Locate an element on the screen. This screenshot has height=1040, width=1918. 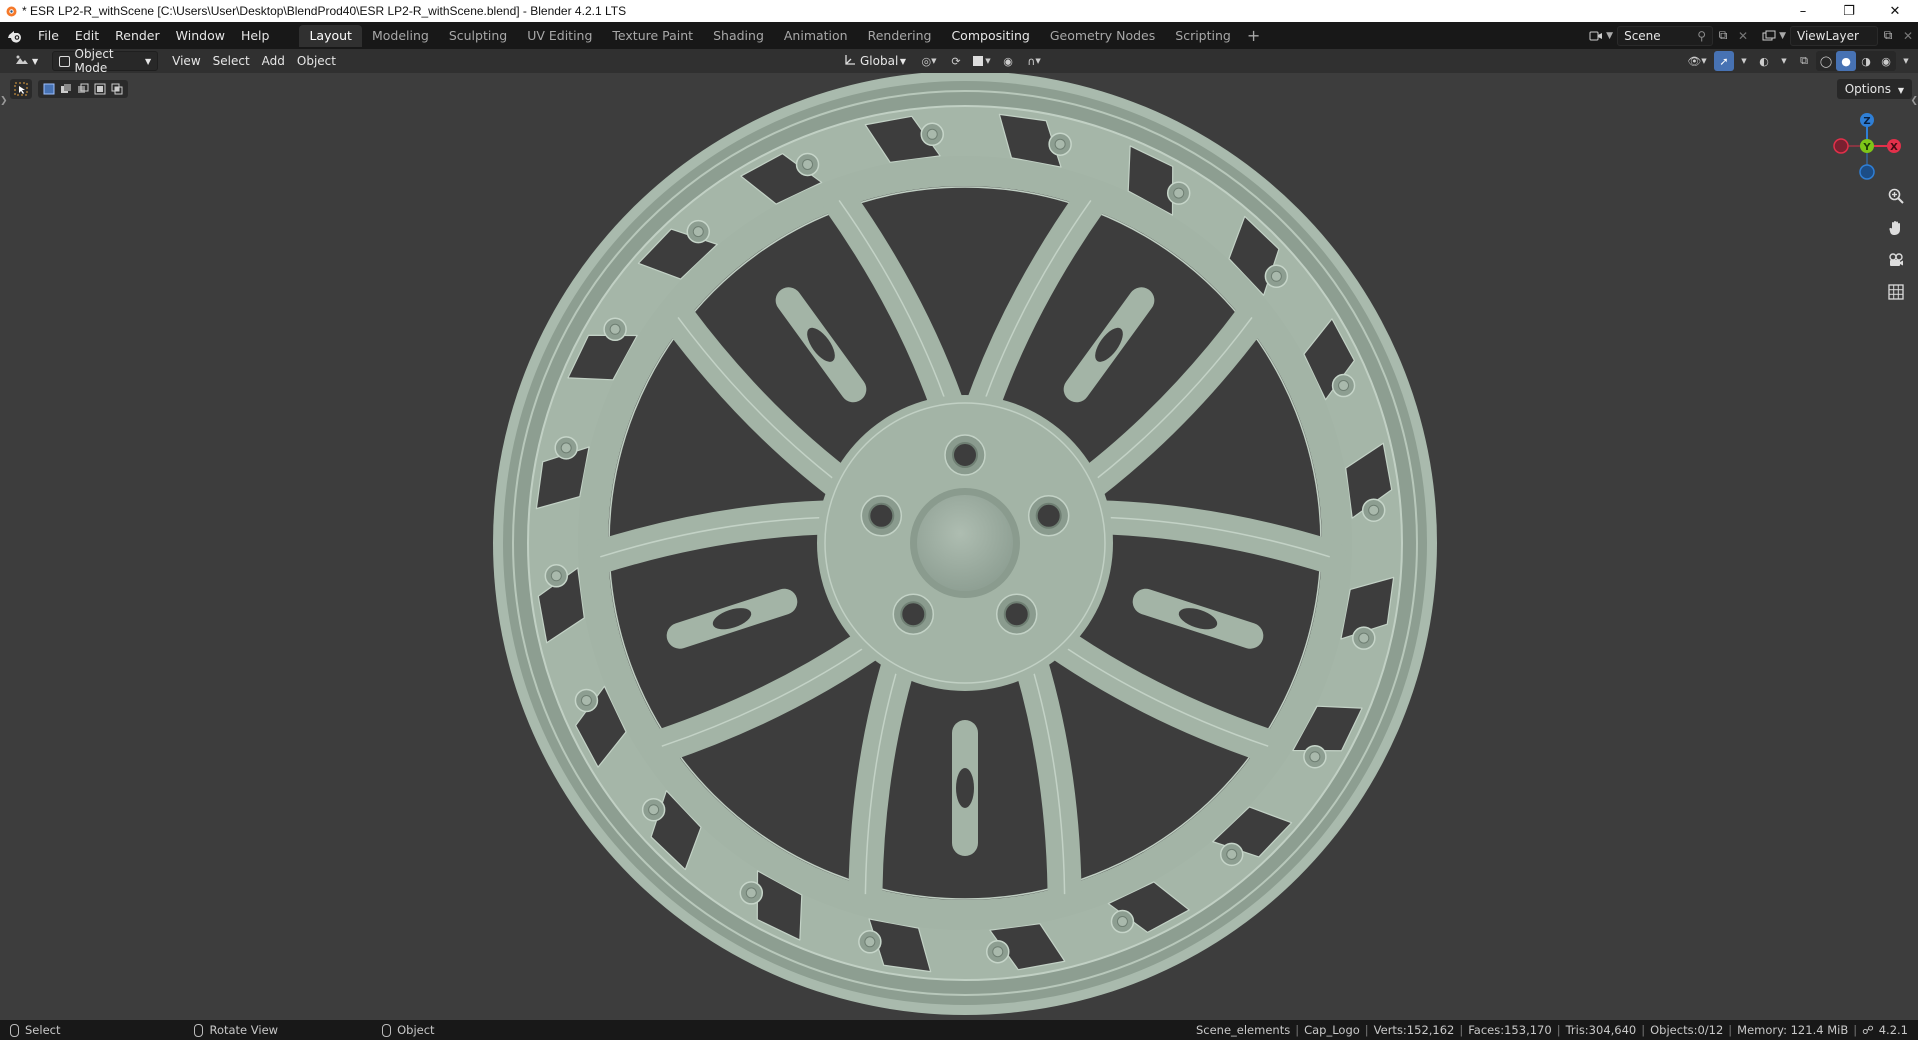
neg-z-axis is located at coordinates (1867, 172).